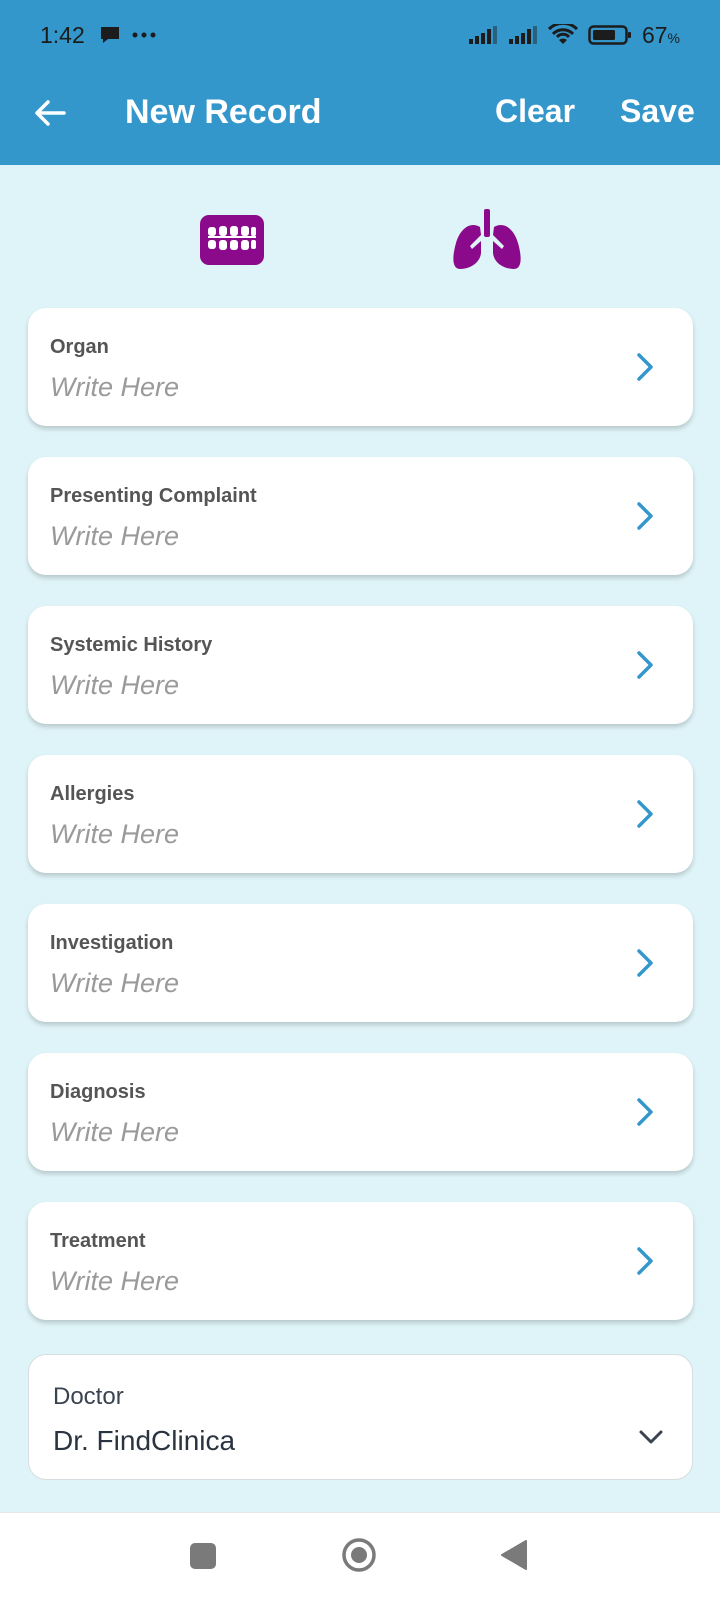 Image resolution: width=720 pixels, height=1600 pixels. I want to click on field-label: Treatment, so click(98, 1241).